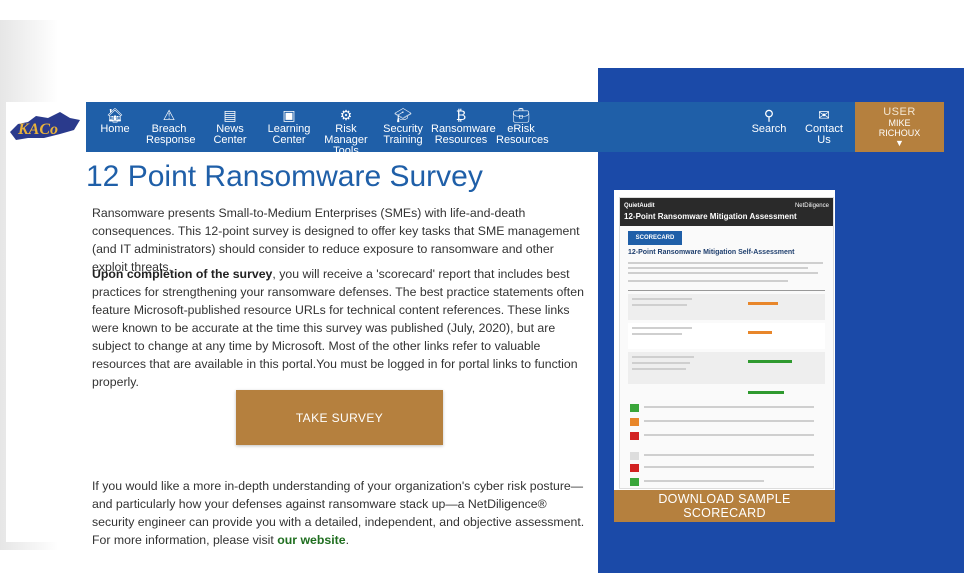 The height and width of the screenshot is (573, 964). Describe the element at coordinates (522, 134) in the screenshot. I see `nav-erisk-resources-label: eRisk Resources` at that location.